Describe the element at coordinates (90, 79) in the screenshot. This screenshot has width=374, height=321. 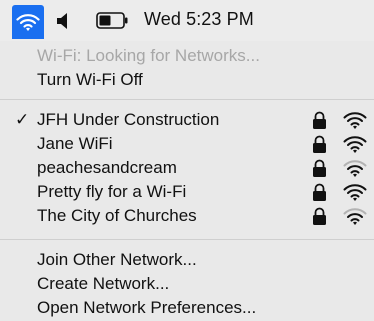
I see `turn-wifi-off-label: Turn Wi-Fi Off` at that location.